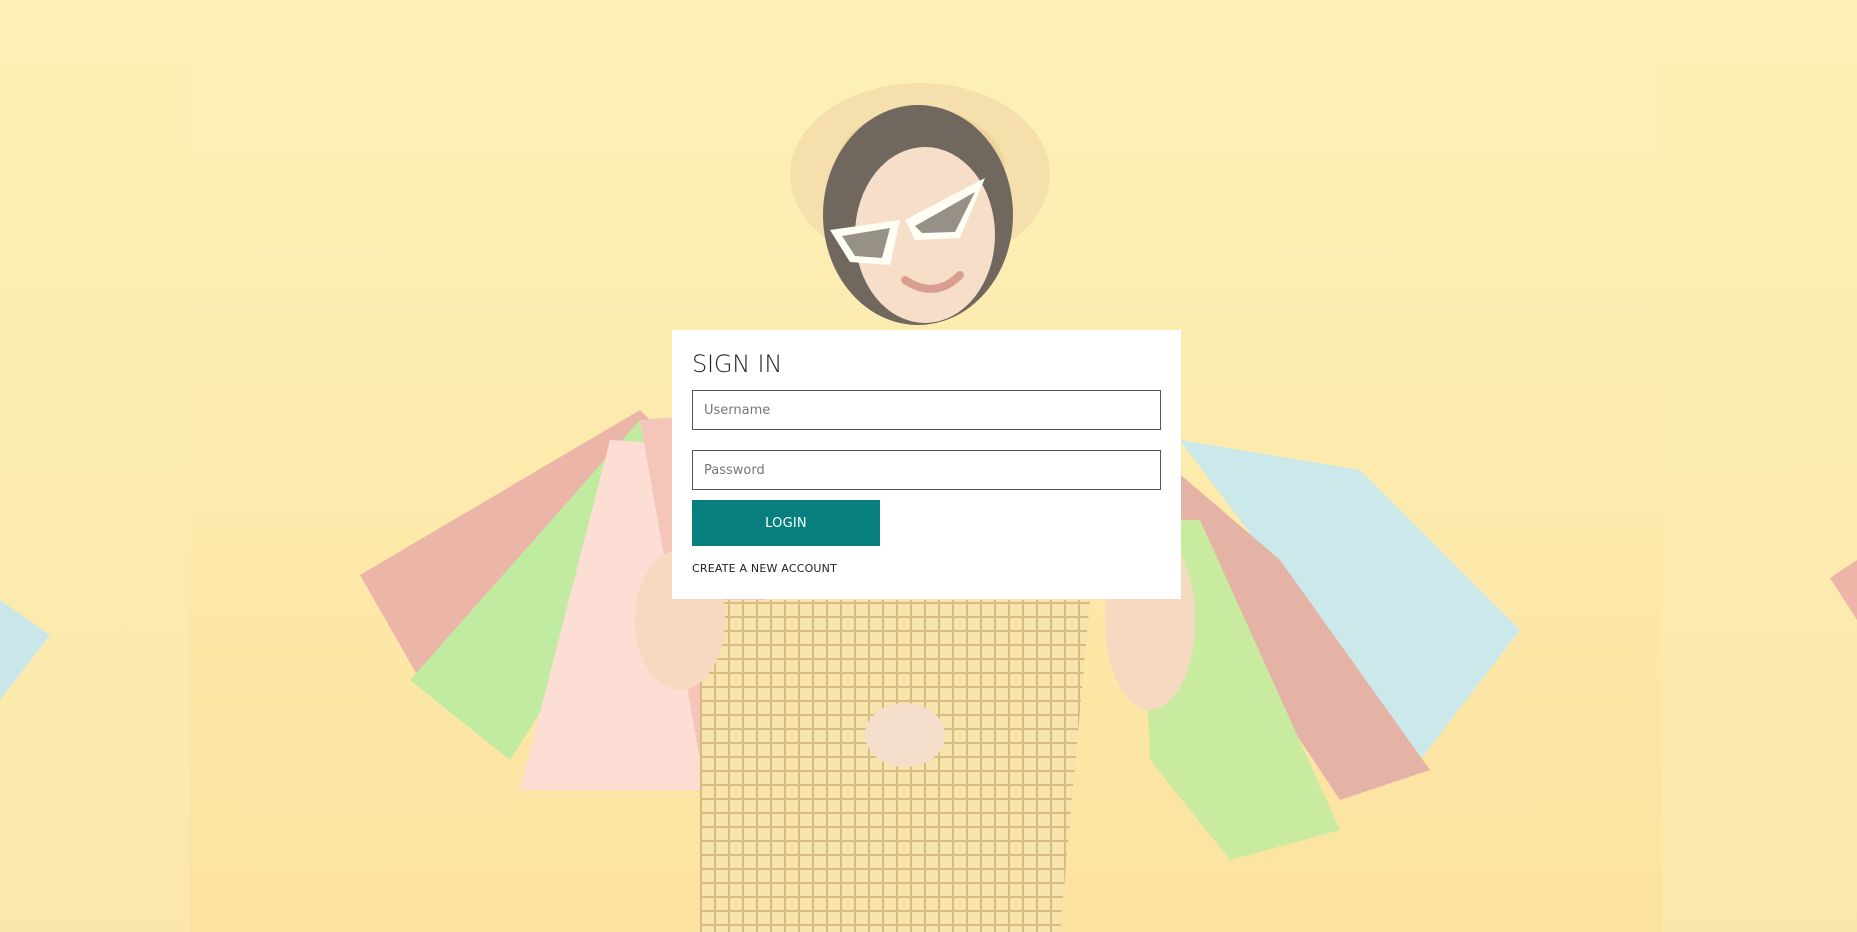 The height and width of the screenshot is (932, 1857). What do you see at coordinates (737, 364) in the screenshot?
I see `signin-title: SIGN IN` at bounding box center [737, 364].